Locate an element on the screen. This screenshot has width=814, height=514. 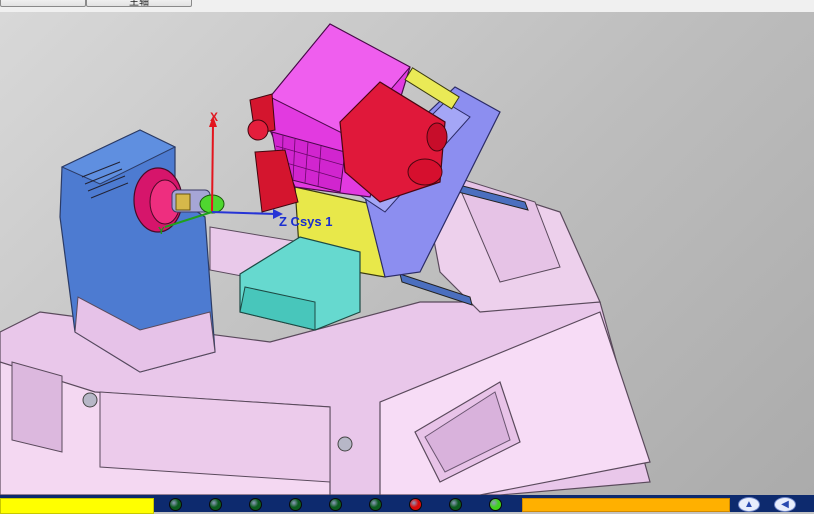
axis-x-label: X is located at coordinates (214, 117).